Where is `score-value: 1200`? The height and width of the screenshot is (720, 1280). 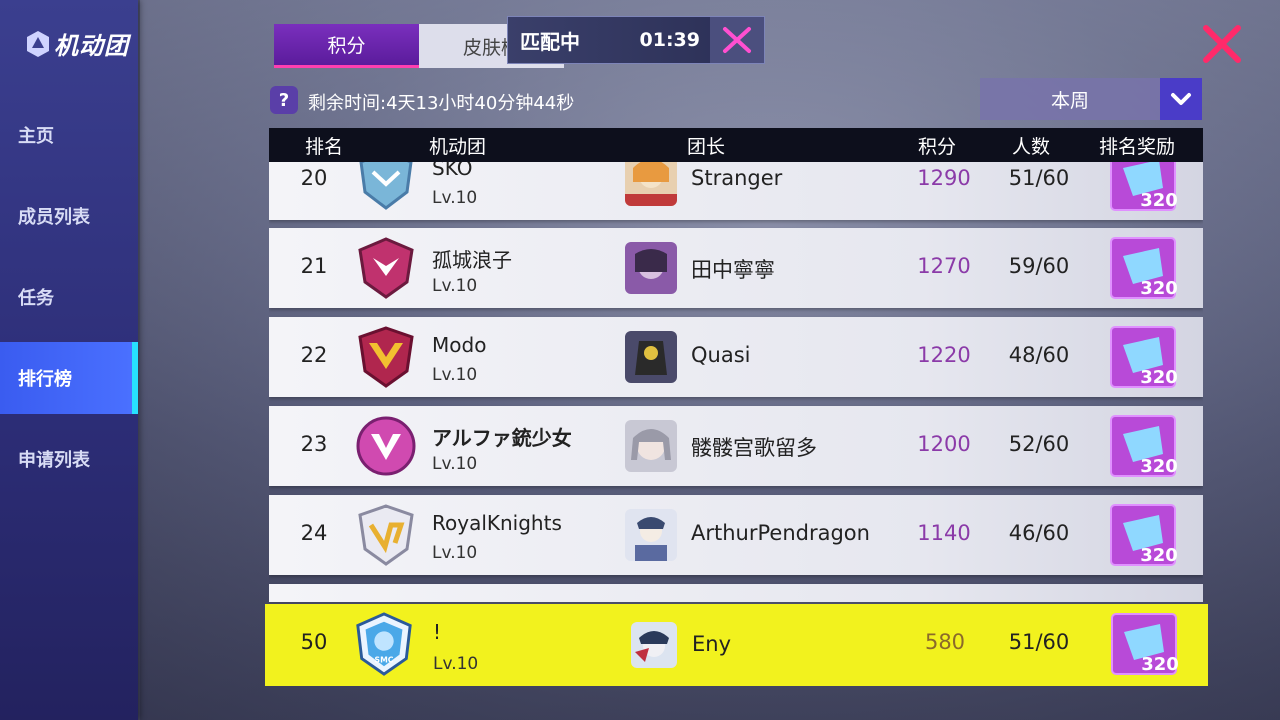 score-value: 1200 is located at coordinates (944, 444).